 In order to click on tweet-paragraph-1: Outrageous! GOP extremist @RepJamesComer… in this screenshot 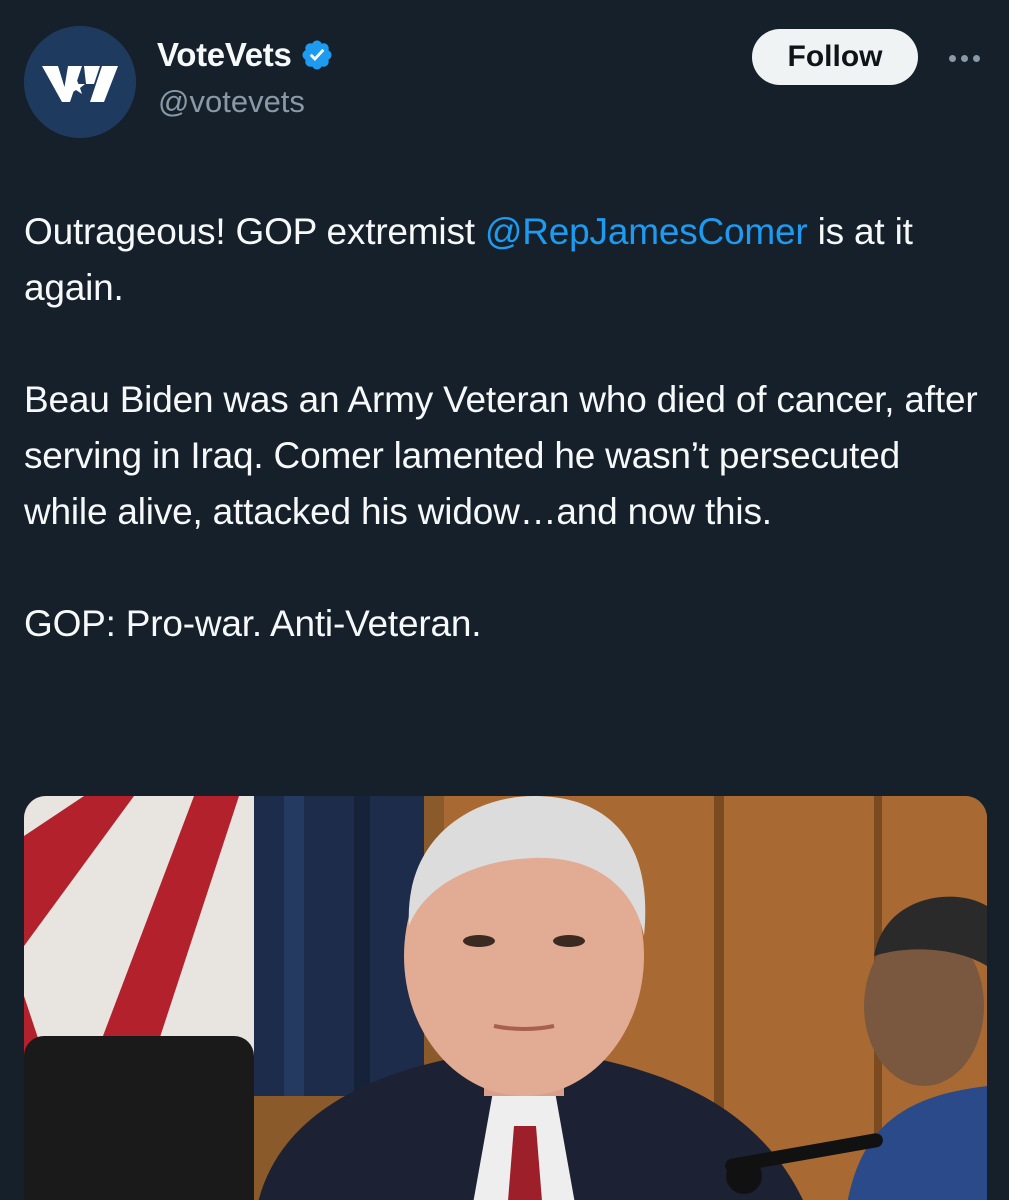, I will do `click(506, 260)`.